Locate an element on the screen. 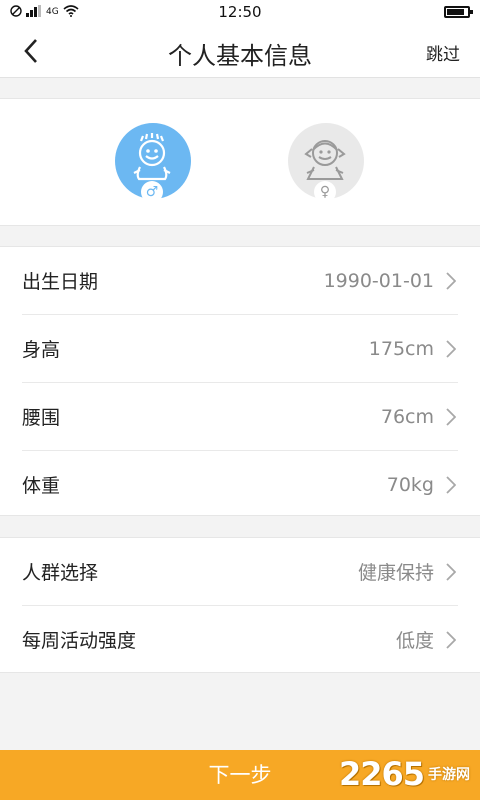 The height and width of the screenshot is (800, 480). crowd-select-row: 人群选择 健康保持 is located at coordinates (240, 572).